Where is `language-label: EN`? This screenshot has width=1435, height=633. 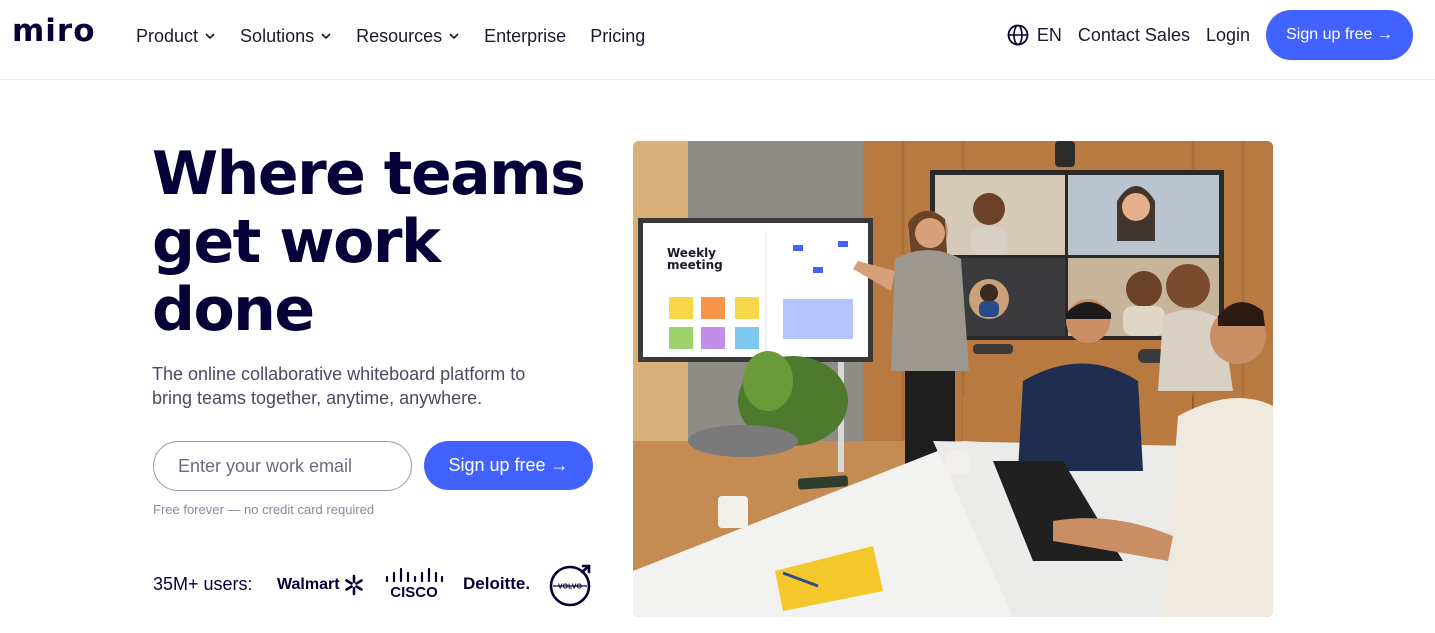
language-label: EN is located at coordinates (1049, 34).